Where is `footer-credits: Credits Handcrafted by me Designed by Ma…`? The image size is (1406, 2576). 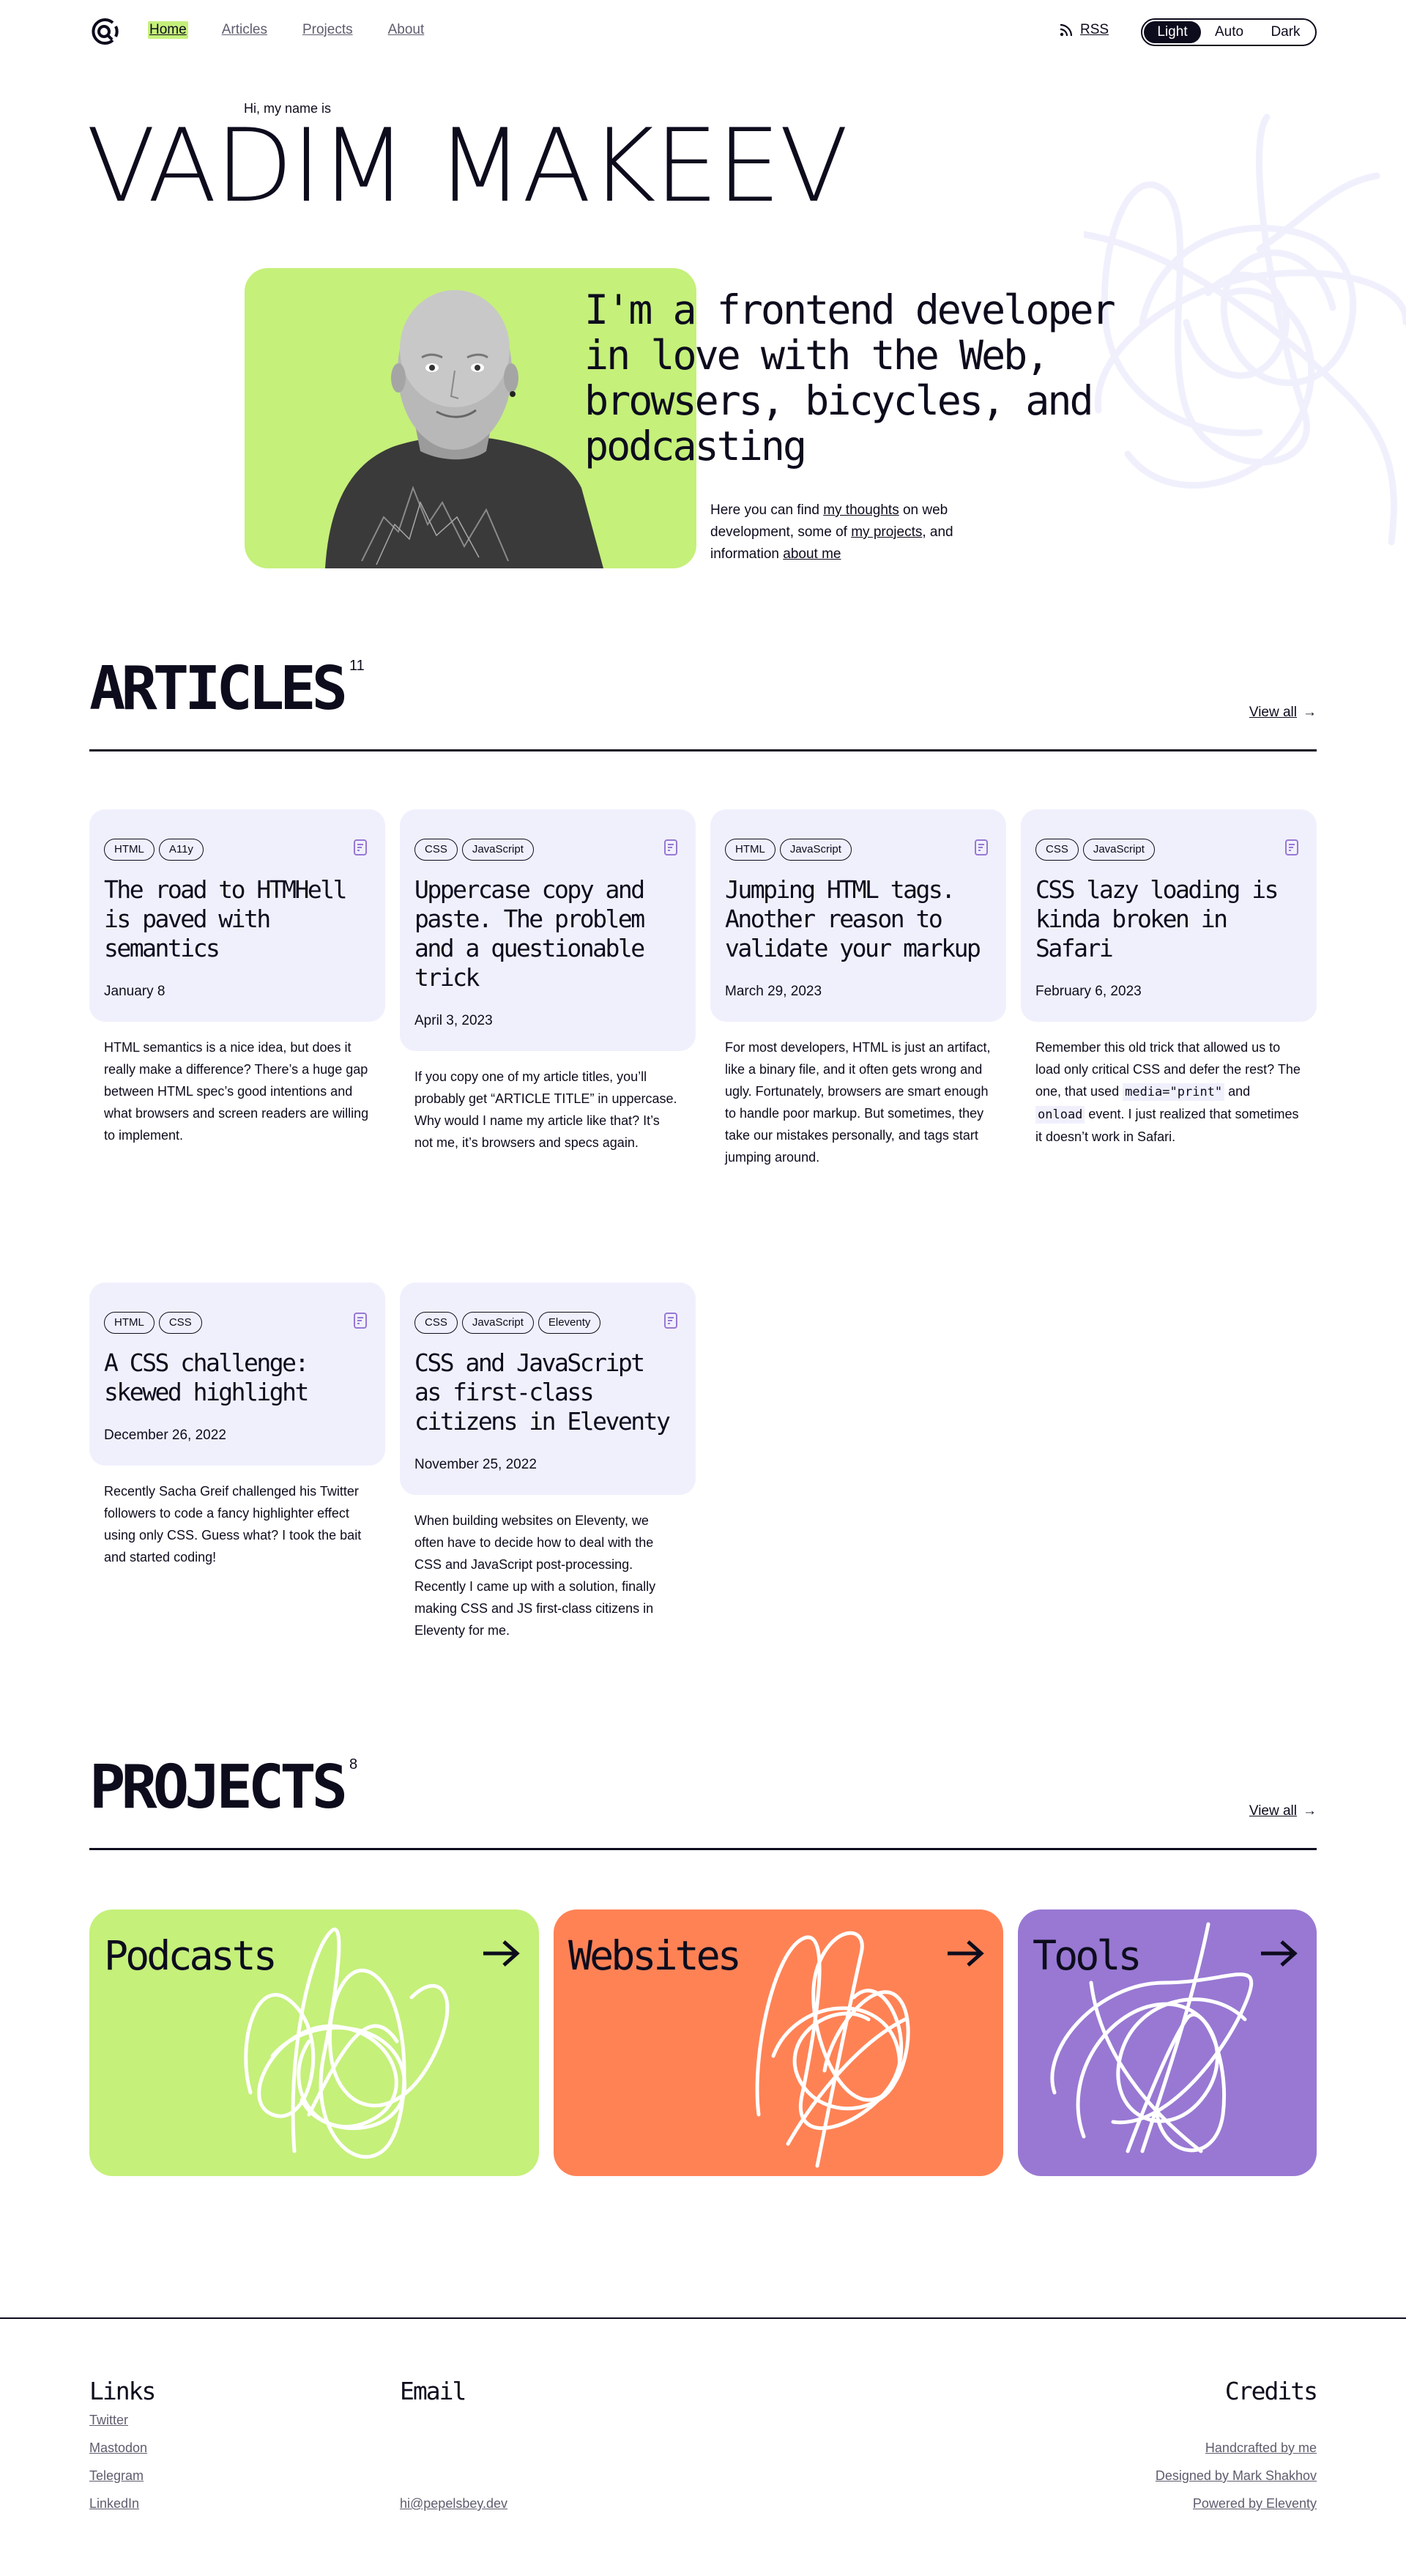 footer-credits: Credits Handcrafted by me Designed by Ma… is located at coordinates (1237, 2447).